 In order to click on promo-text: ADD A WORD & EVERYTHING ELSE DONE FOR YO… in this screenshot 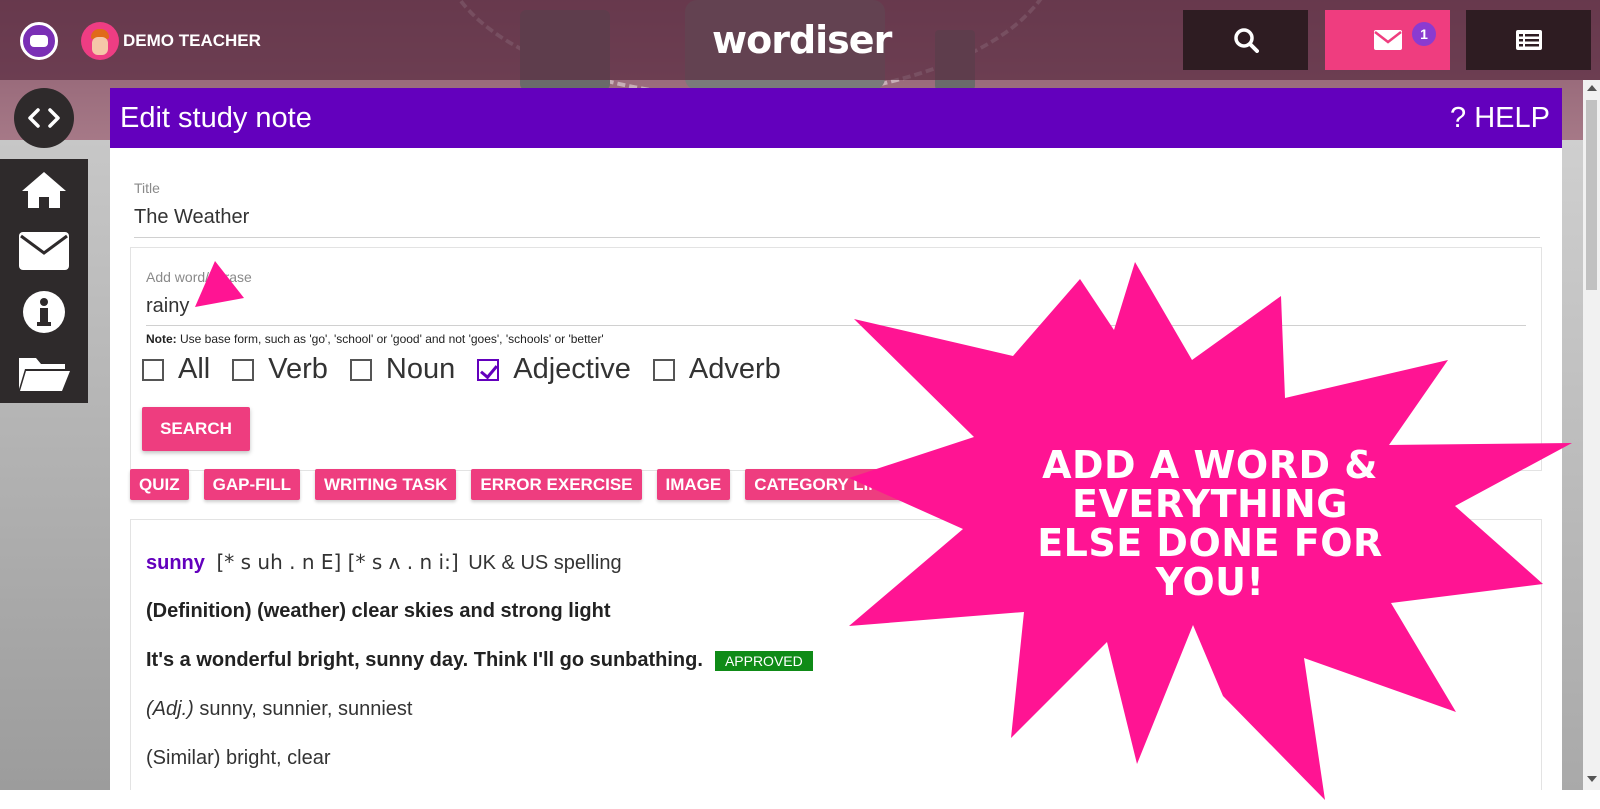, I will do `click(1210, 523)`.